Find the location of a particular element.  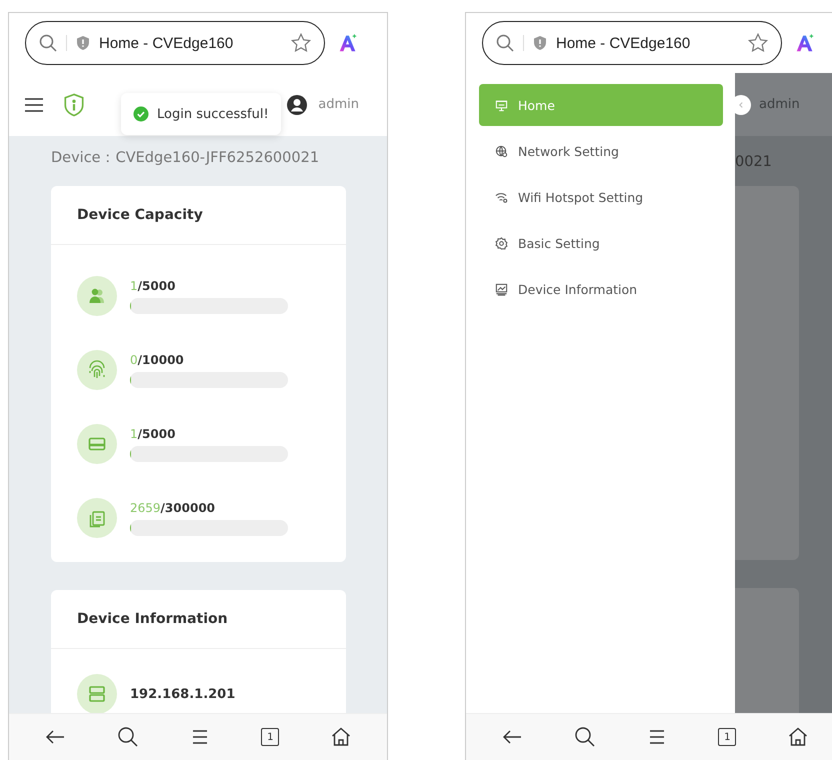

chart-screen-icon is located at coordinates (501, 289).